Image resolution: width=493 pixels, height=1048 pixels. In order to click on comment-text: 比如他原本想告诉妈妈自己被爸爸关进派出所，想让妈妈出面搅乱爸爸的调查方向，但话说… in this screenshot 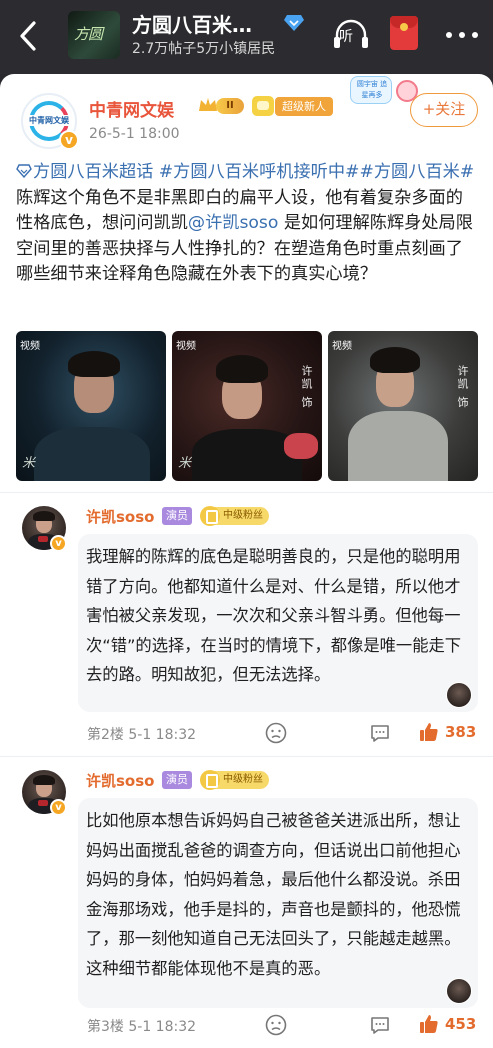, I will do `click(273, 894)`.